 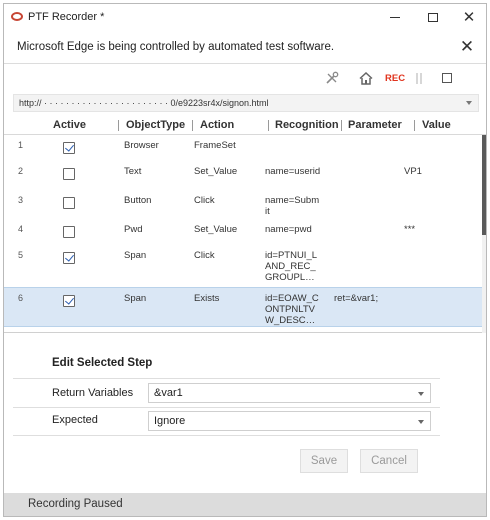 What do you see at coordinates (324, 461) in the screenshot?
I see `save-button: Save` at bounding box center [324, 461].